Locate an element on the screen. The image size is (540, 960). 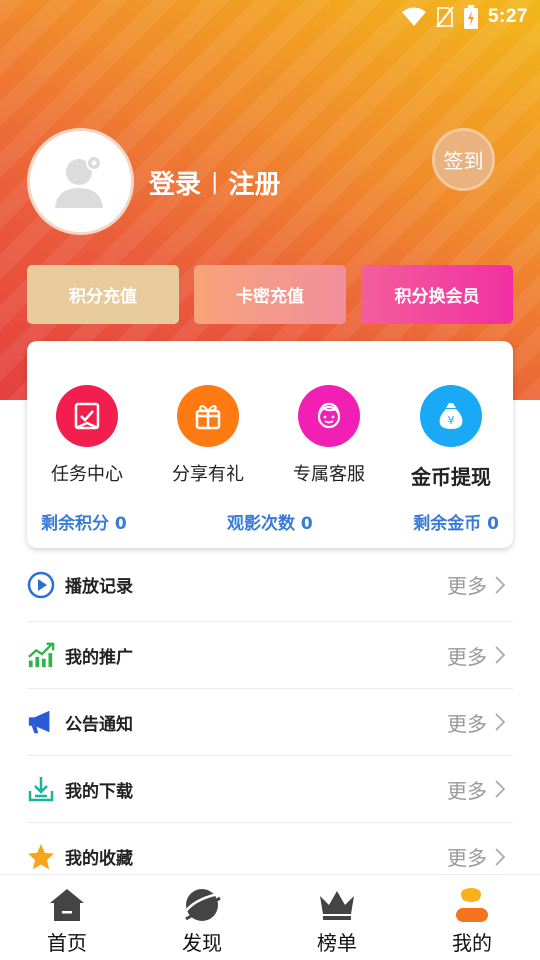
feature-label: 金币提现 is located at coordinates (451, 477).